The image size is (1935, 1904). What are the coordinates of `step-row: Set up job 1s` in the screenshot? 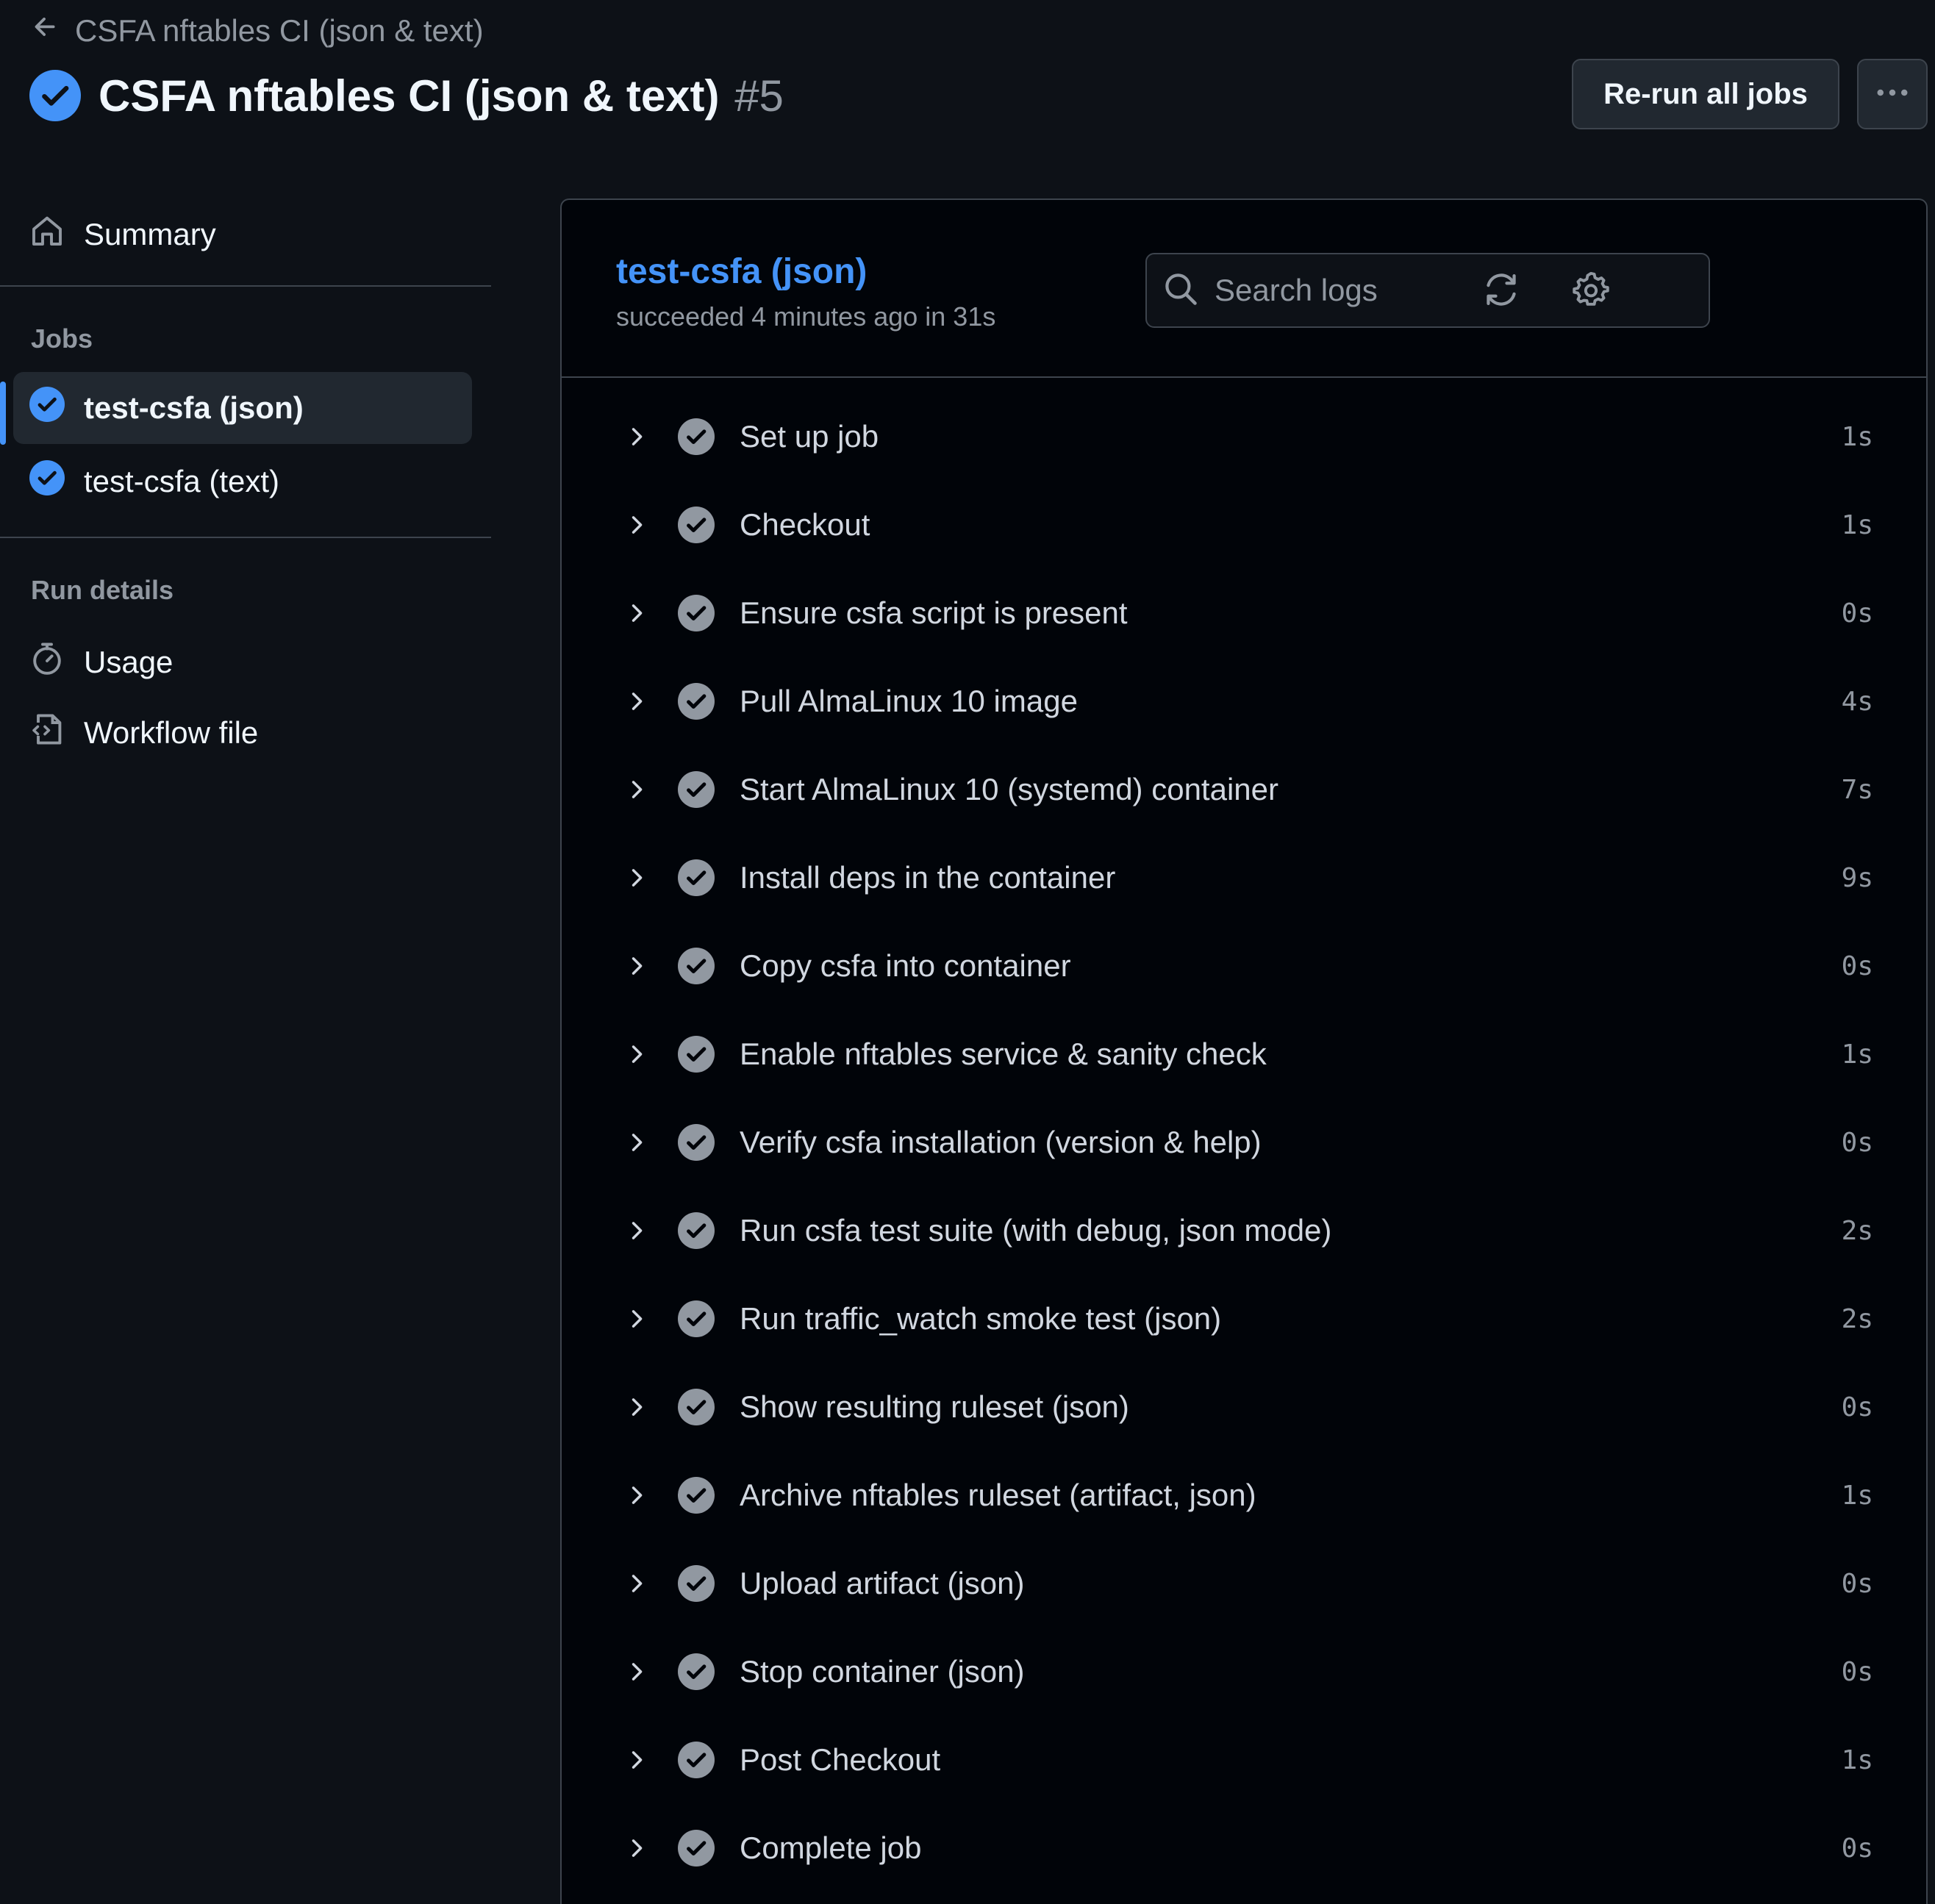 It's located at (1244, 437).